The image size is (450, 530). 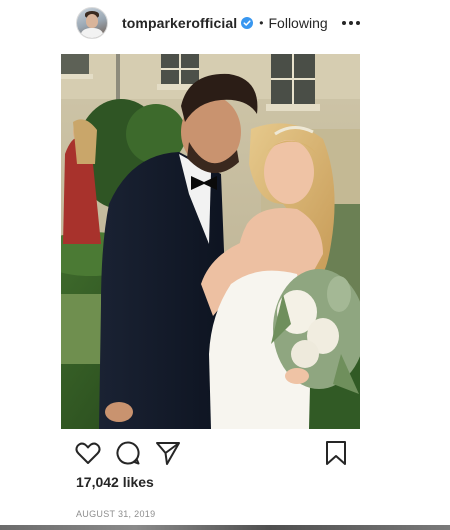 What do you see at coordinates (214, 453) in the screenshot?
I see `post-actions` at bounding box center [214, 453].